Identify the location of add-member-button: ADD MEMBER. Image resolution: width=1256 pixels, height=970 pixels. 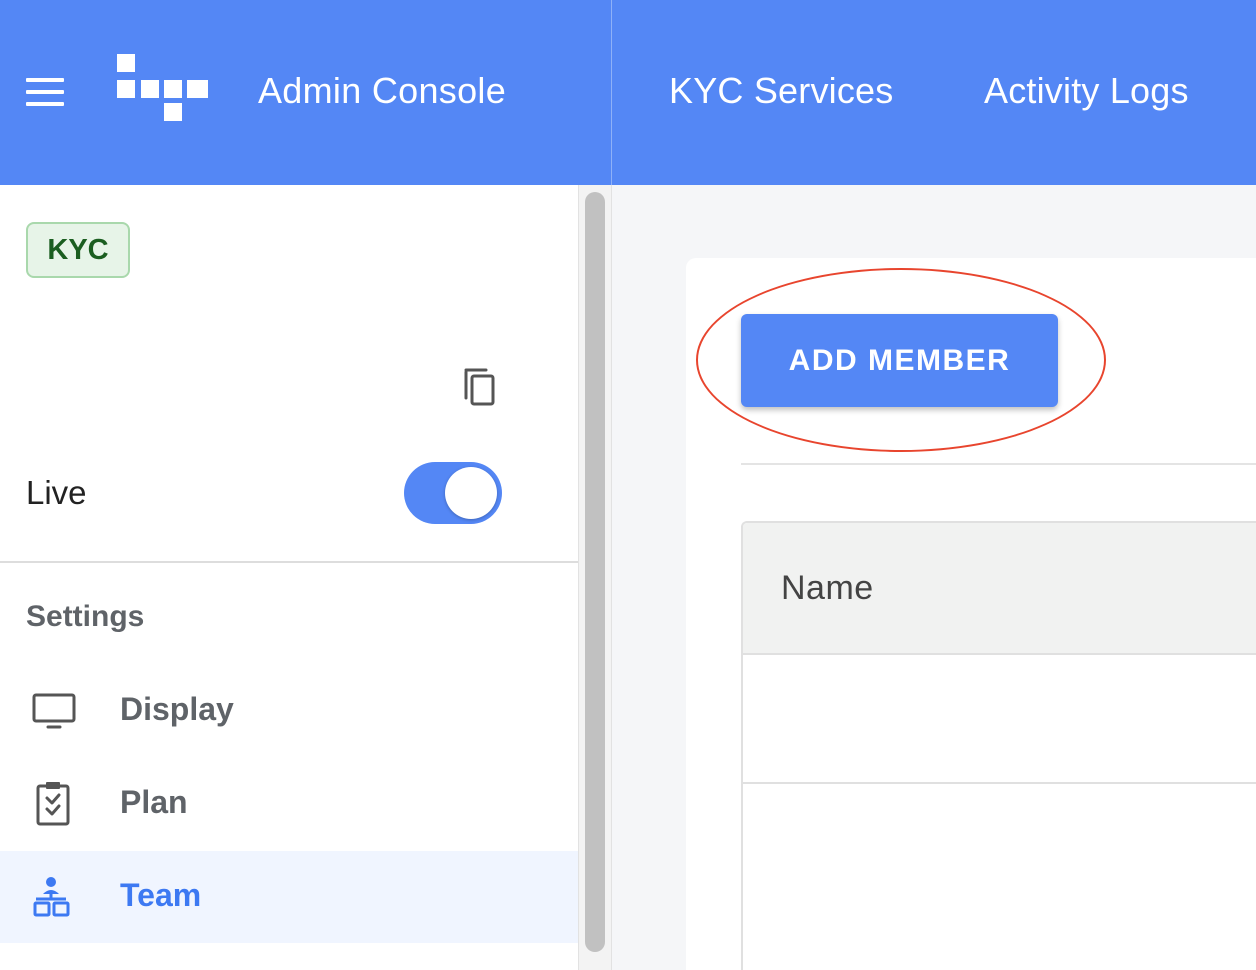
(899, 360).